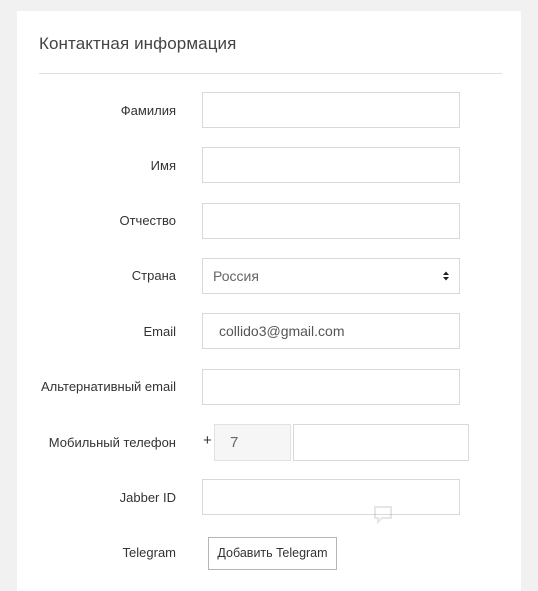 The height and width of the screenshot is (591, 538). Describe the element at coordinates (381, 442) in the screenshot. I see `phone-number-field` at that location.